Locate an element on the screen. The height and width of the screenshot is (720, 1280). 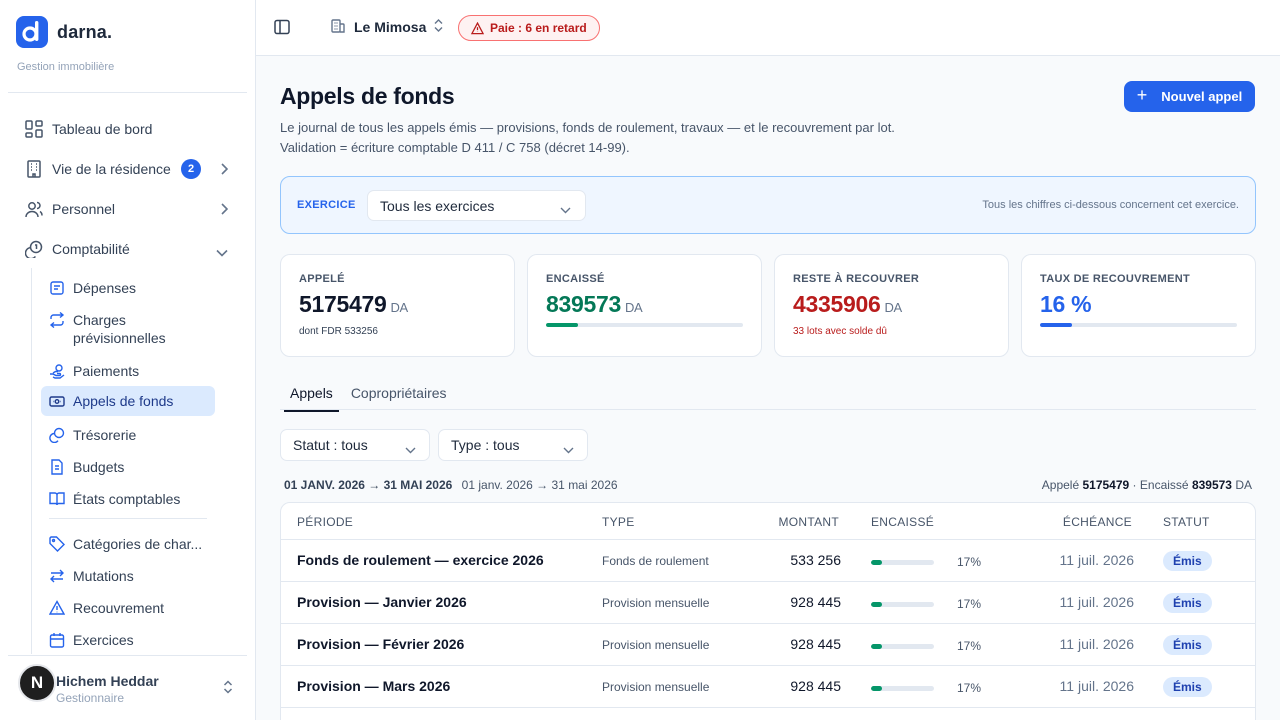
user-menu: N Hichem Heddar Gestionnaire is located at coordinates (131, 688).